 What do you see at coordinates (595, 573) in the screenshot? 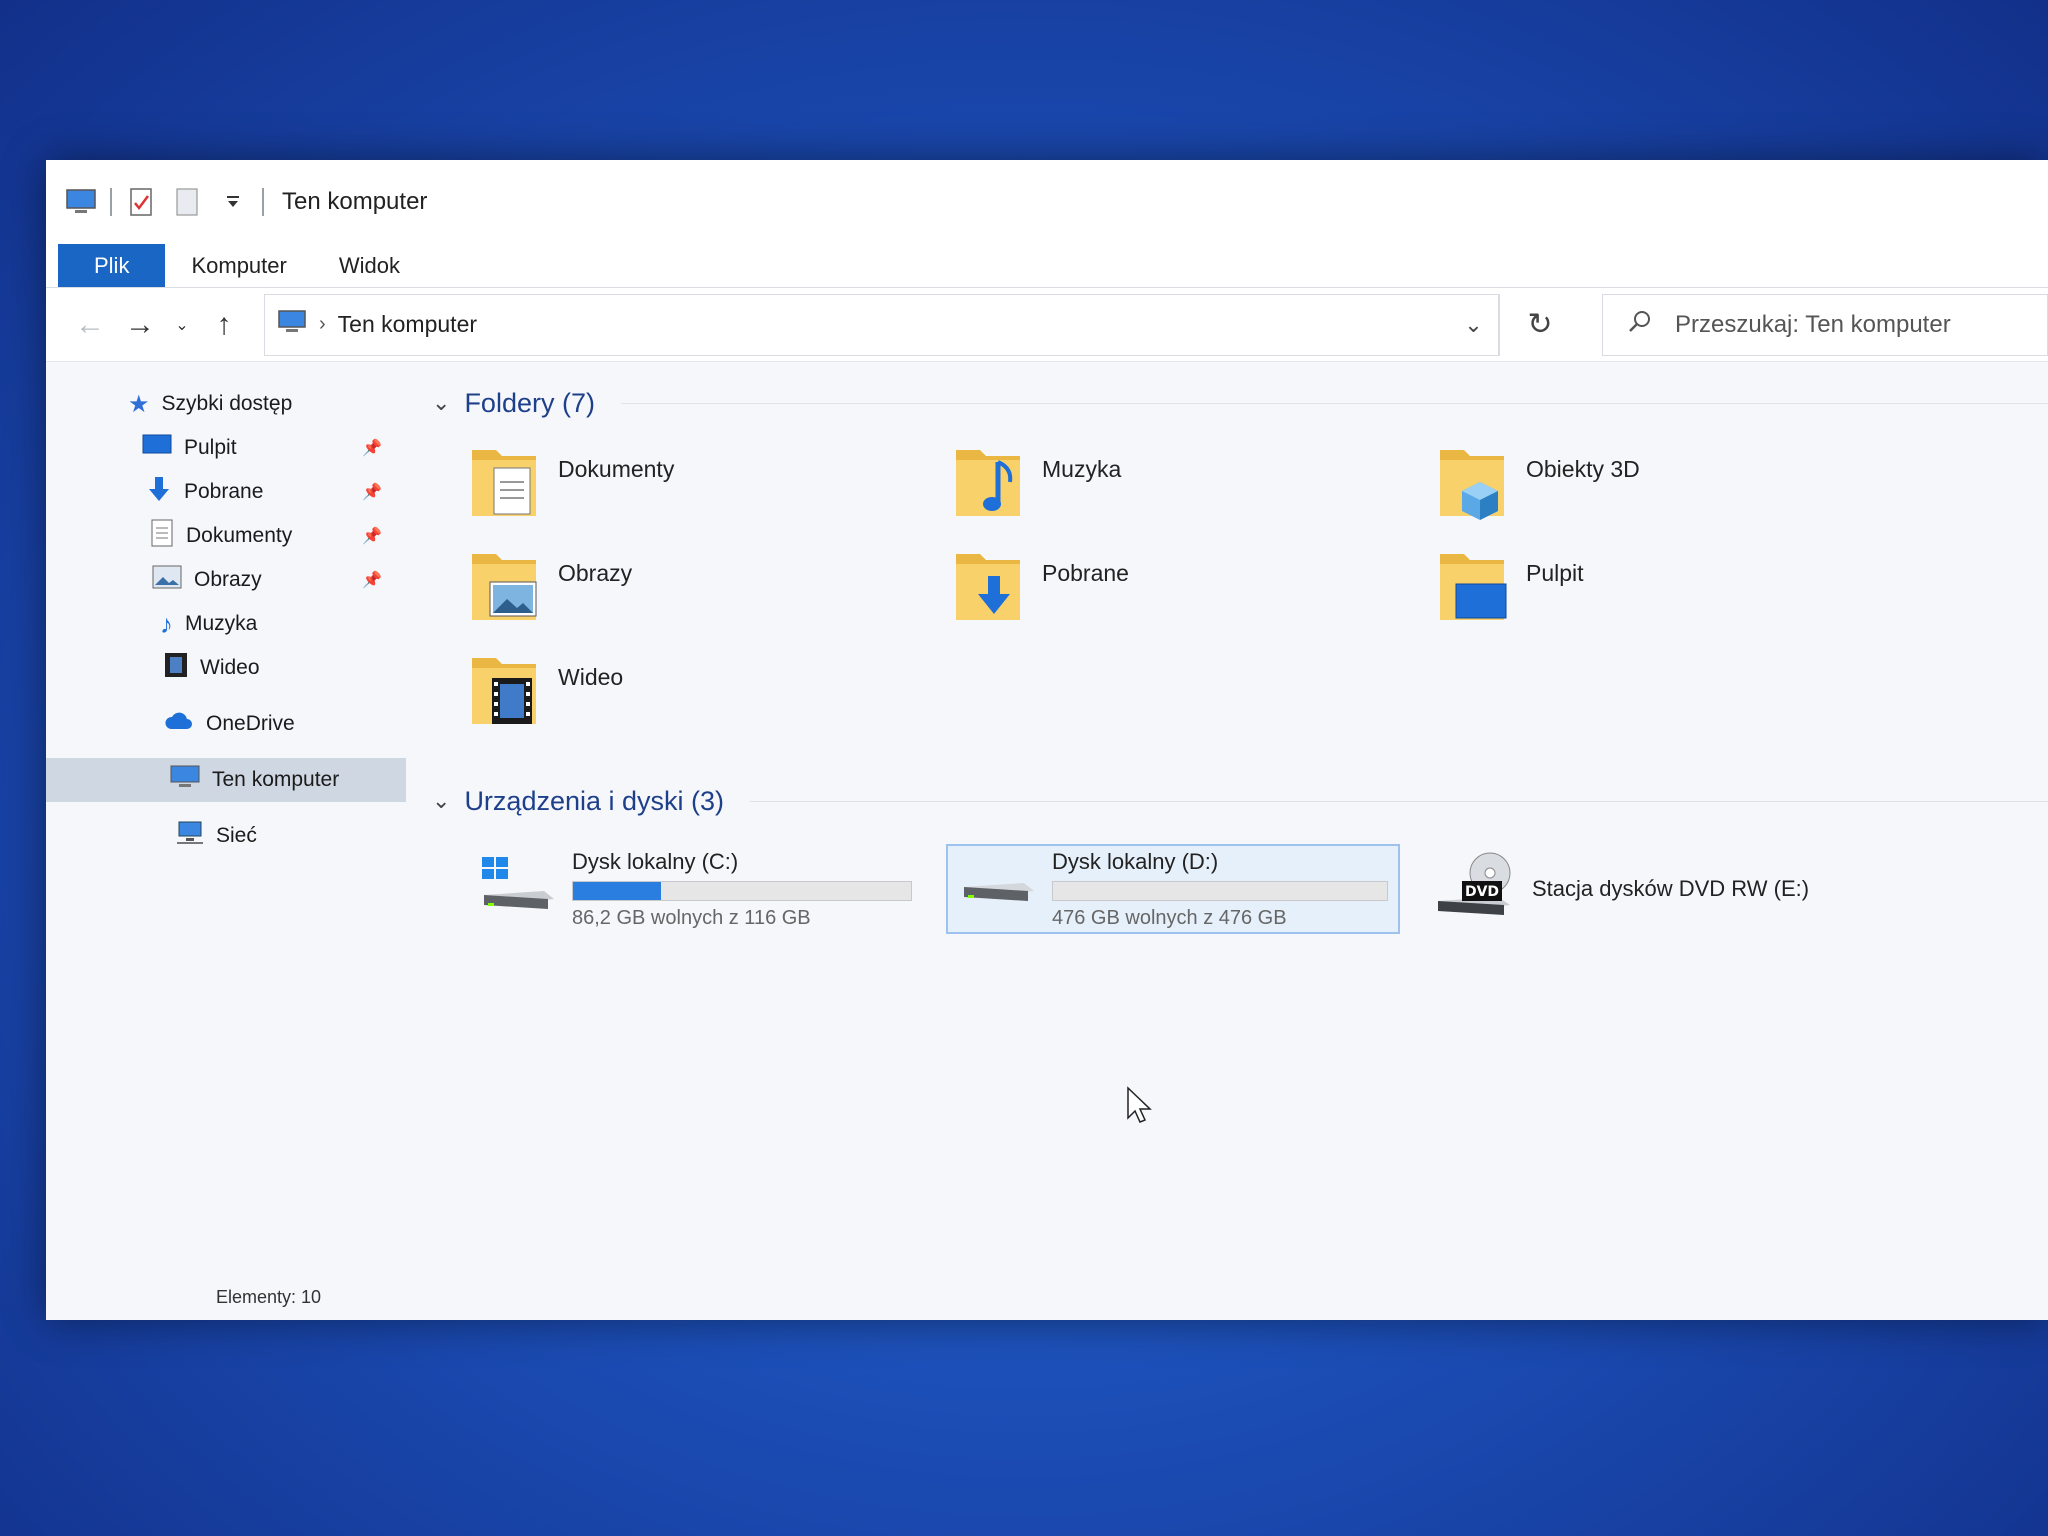
I see `folder-label: Obrazy` at bounding box center [595, 573].